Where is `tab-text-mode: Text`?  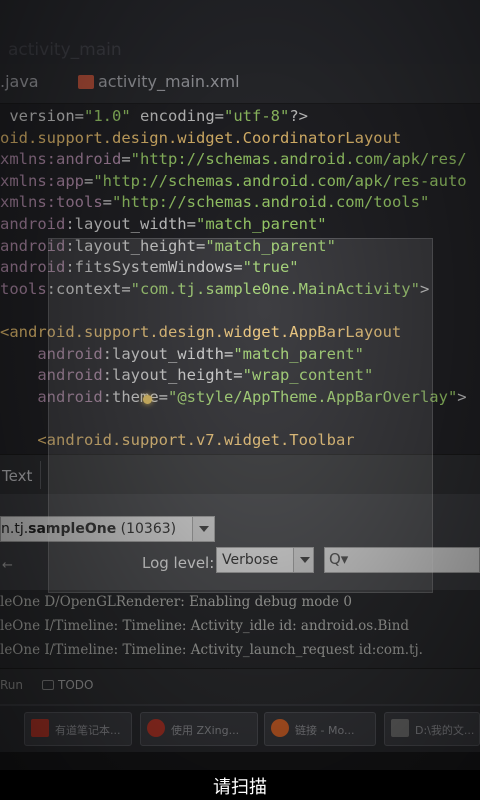
tab-text-mode: Text is located at coordinates (17, 476).